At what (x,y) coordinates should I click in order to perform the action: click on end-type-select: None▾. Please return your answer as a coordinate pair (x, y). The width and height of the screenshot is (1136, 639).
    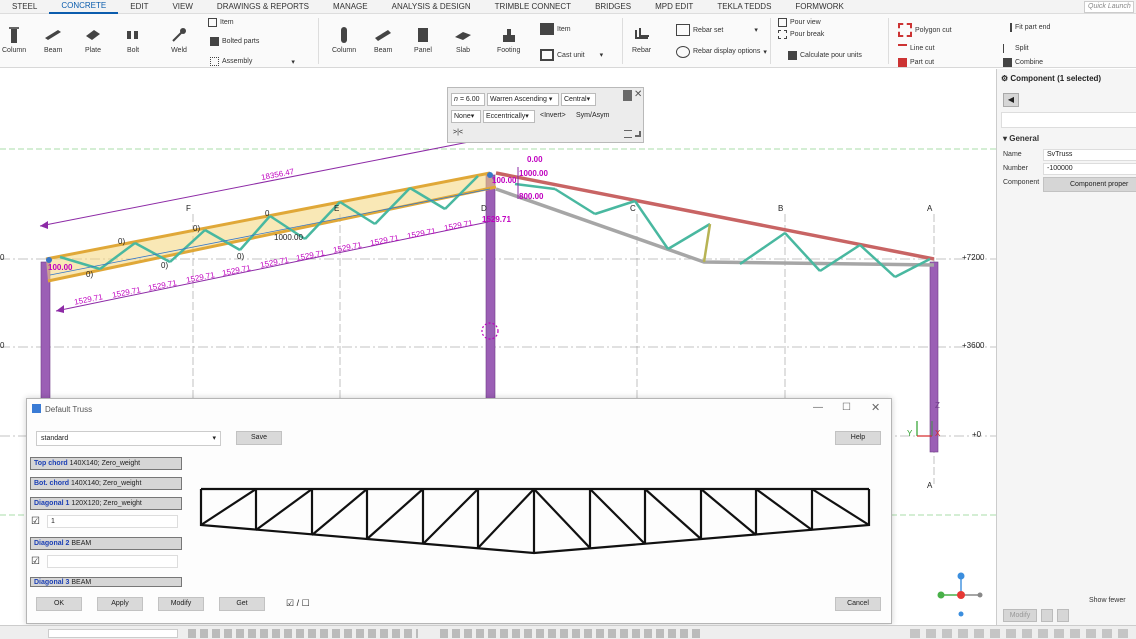
    Looking at the image, I should click on (466, 116).